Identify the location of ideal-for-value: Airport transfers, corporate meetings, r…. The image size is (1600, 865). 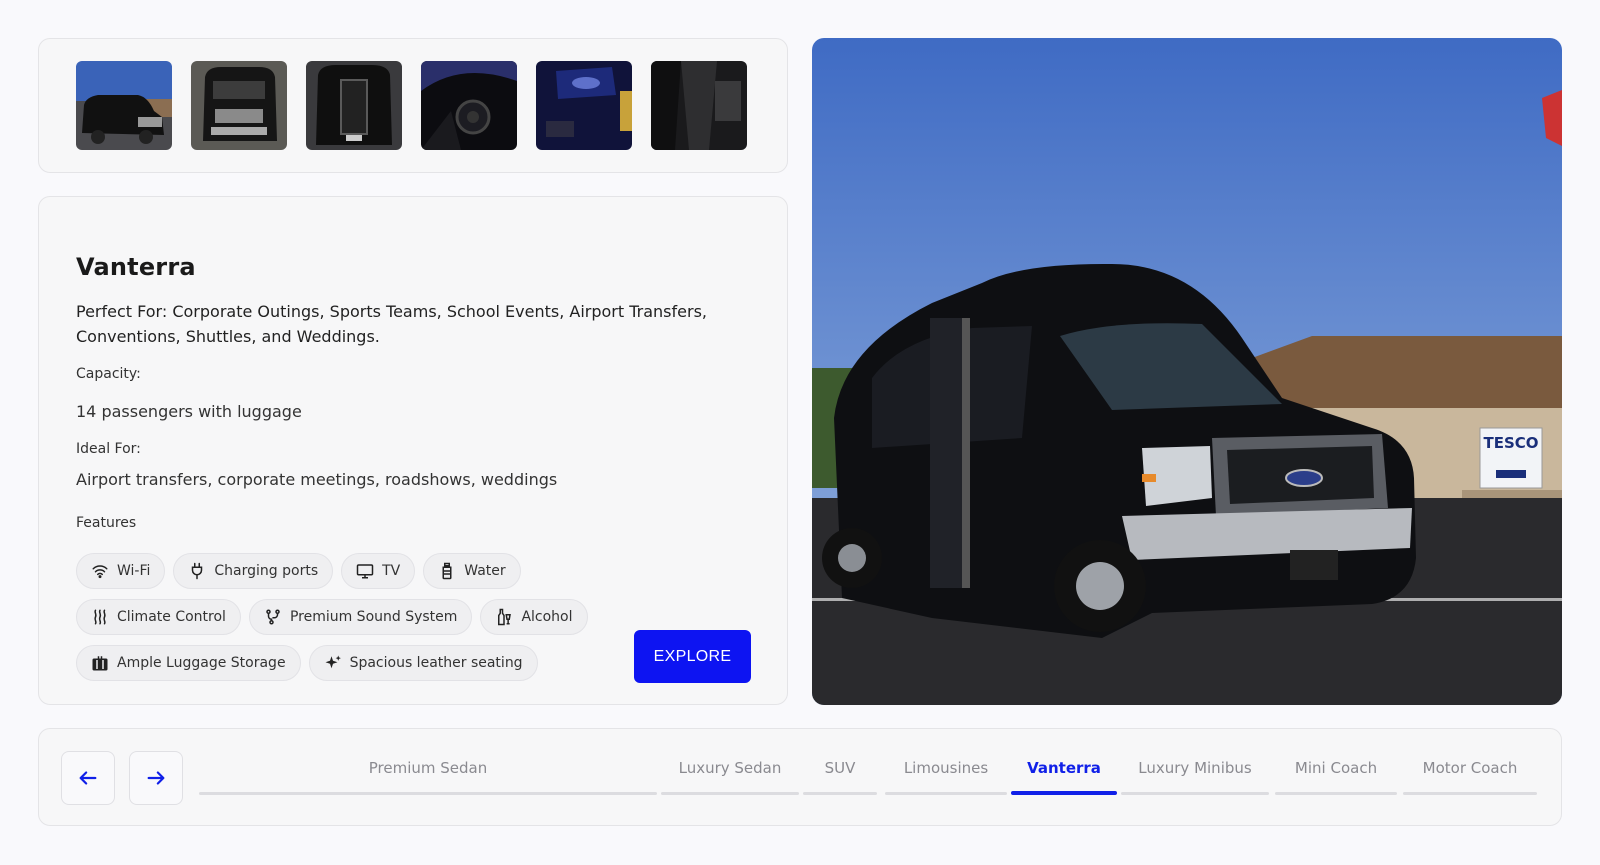
(317, 479).